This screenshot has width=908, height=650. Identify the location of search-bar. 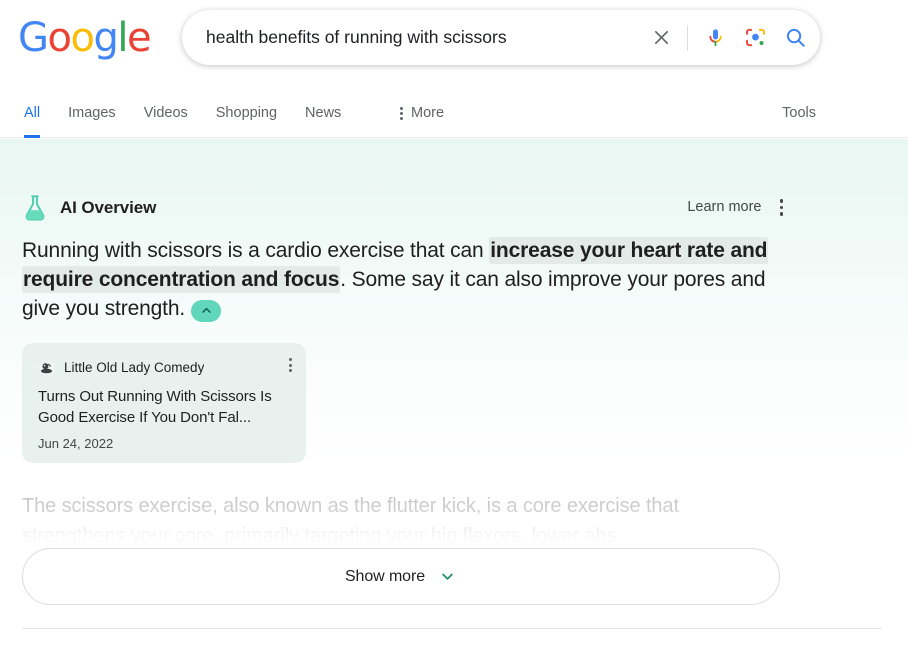
(501, 37).